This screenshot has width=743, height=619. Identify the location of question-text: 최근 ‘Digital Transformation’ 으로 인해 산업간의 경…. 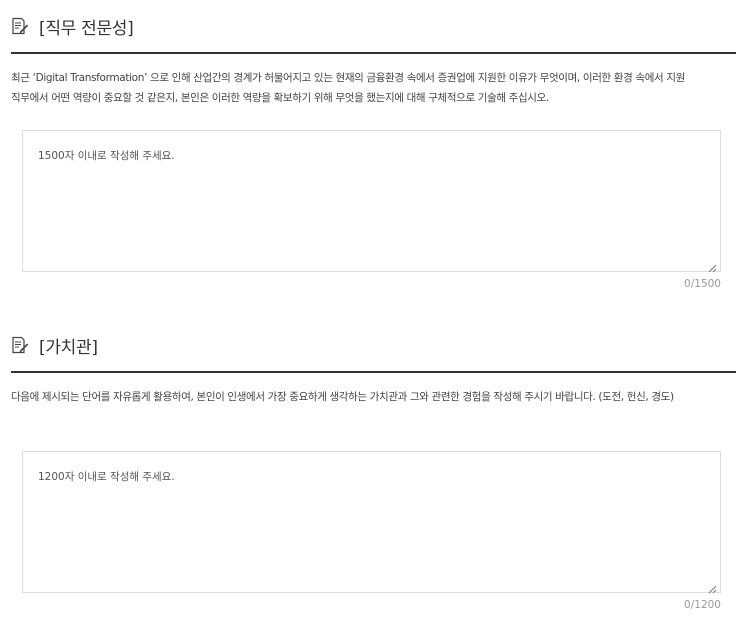
(348, 88).